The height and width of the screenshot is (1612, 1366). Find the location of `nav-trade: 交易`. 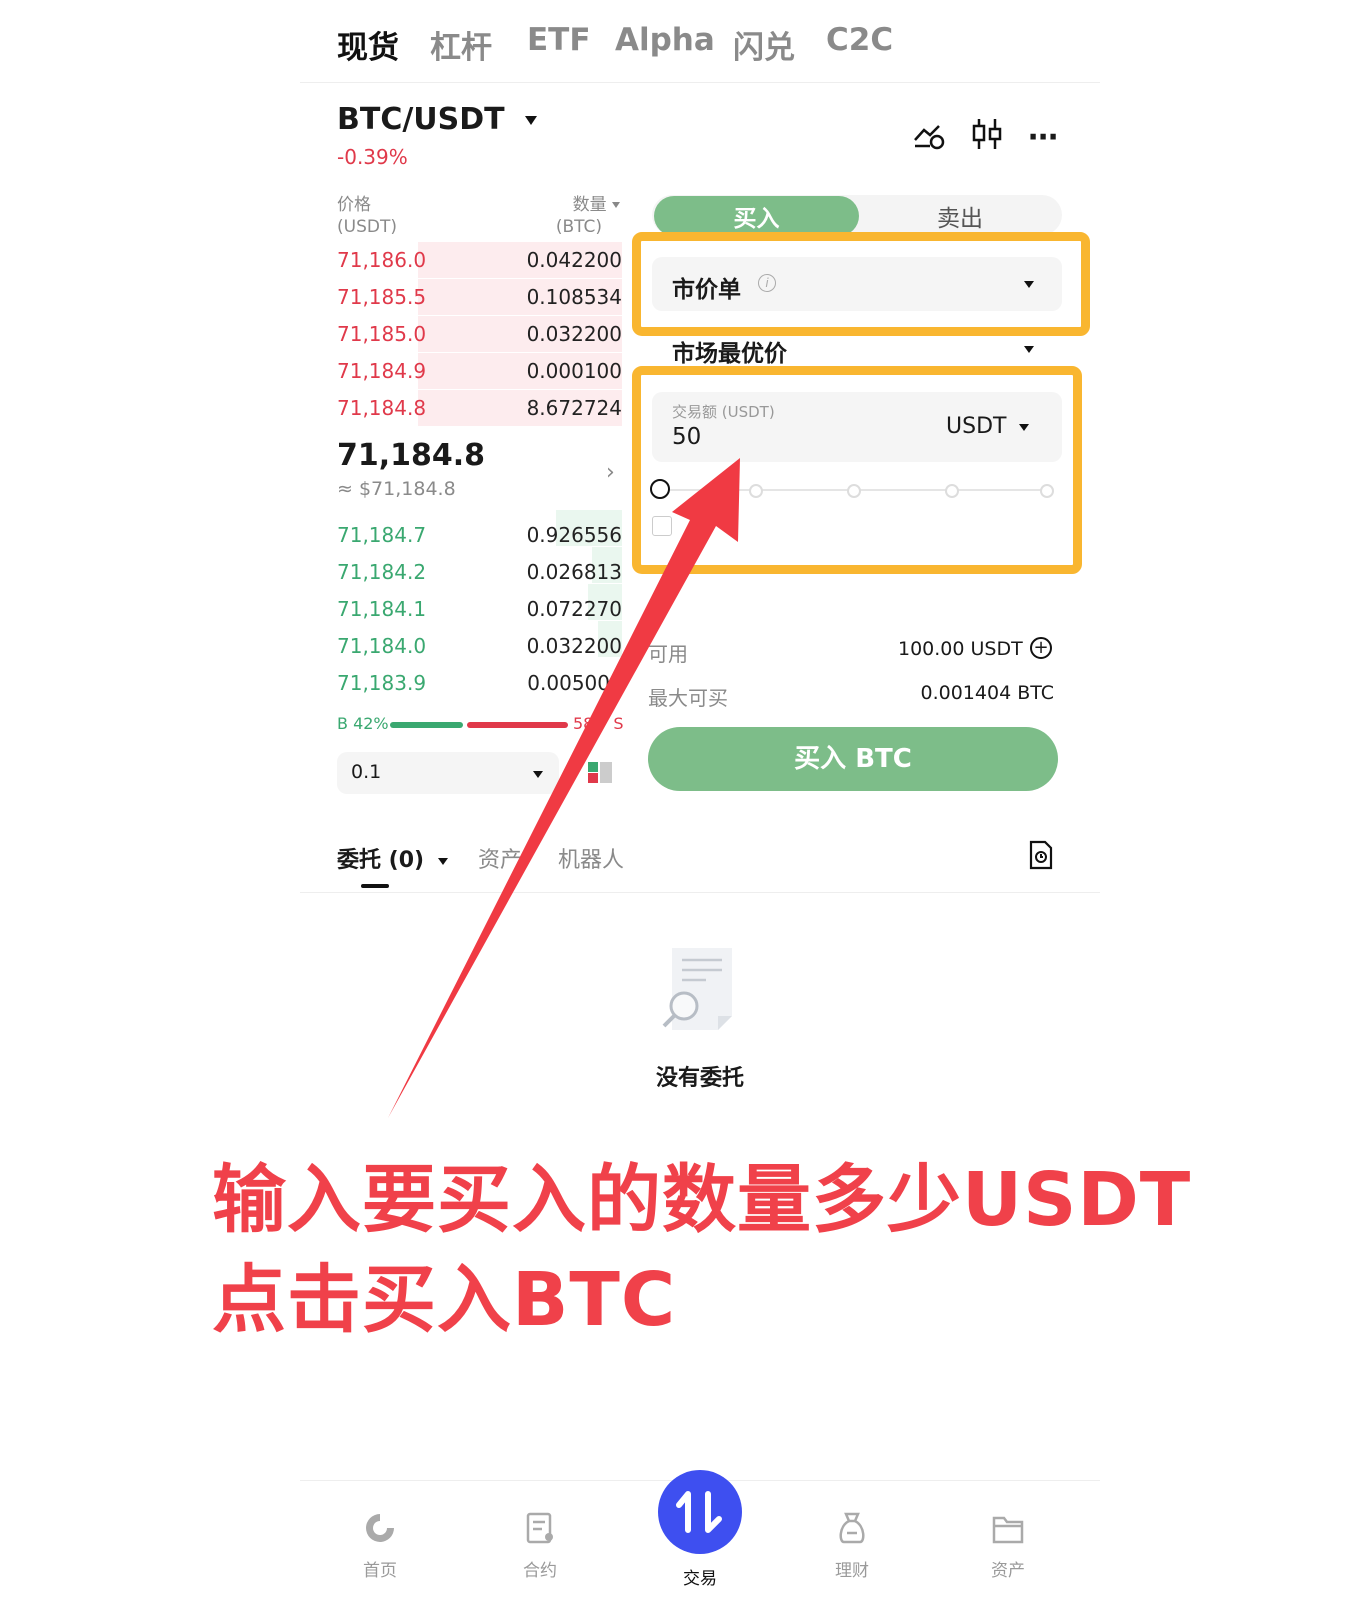

nav-trade: 交易 is located at coordinates (700, 1529).